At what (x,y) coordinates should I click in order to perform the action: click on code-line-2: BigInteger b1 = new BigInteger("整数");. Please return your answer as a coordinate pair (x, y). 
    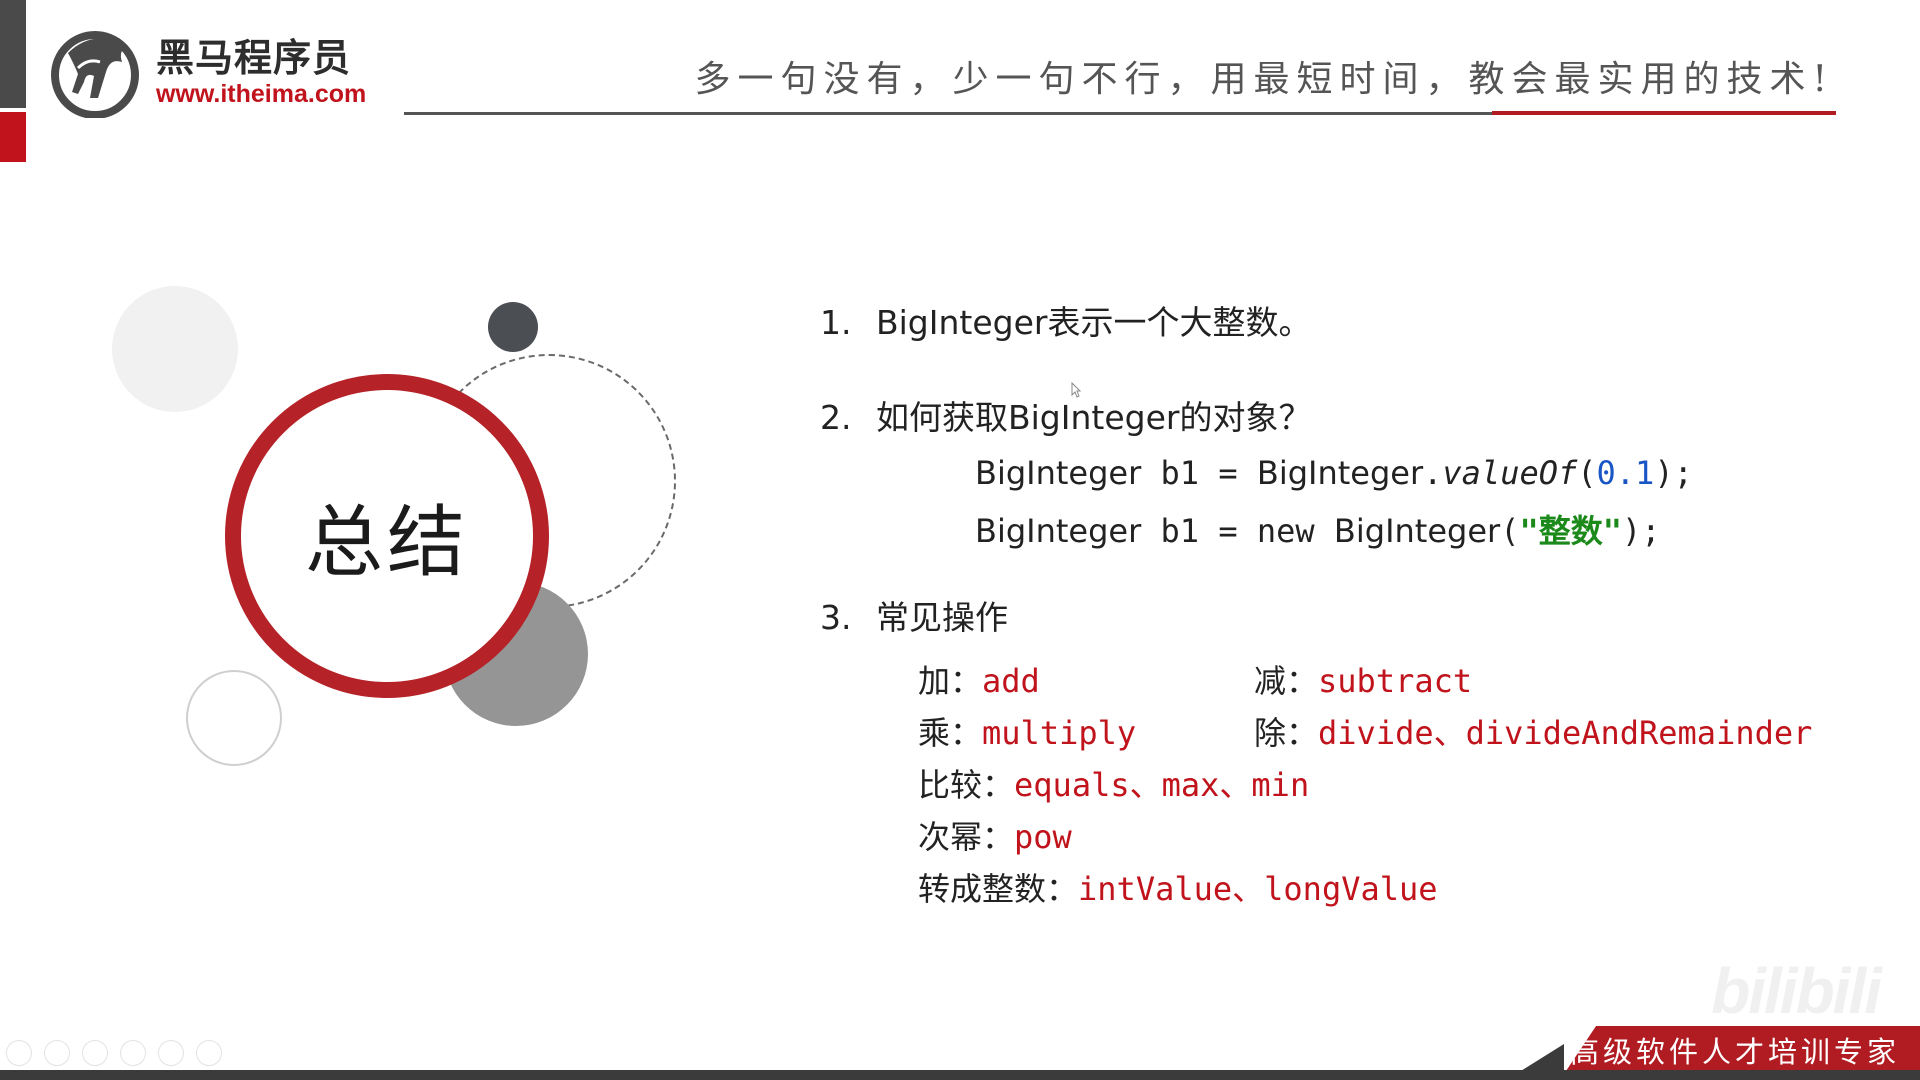
    Looking at the image, I should click on (1318, 529).